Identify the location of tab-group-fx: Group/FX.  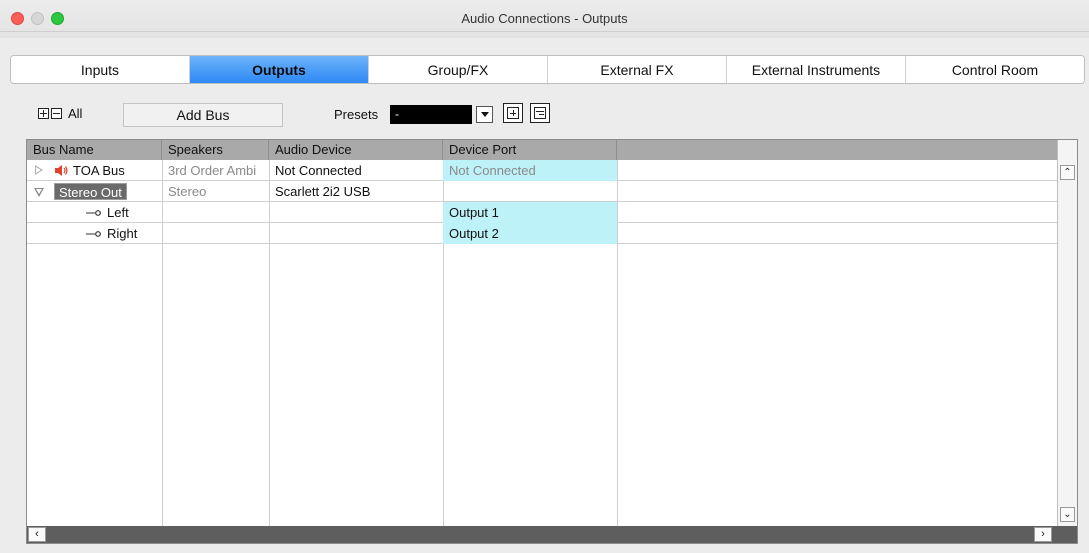
(458, 69).